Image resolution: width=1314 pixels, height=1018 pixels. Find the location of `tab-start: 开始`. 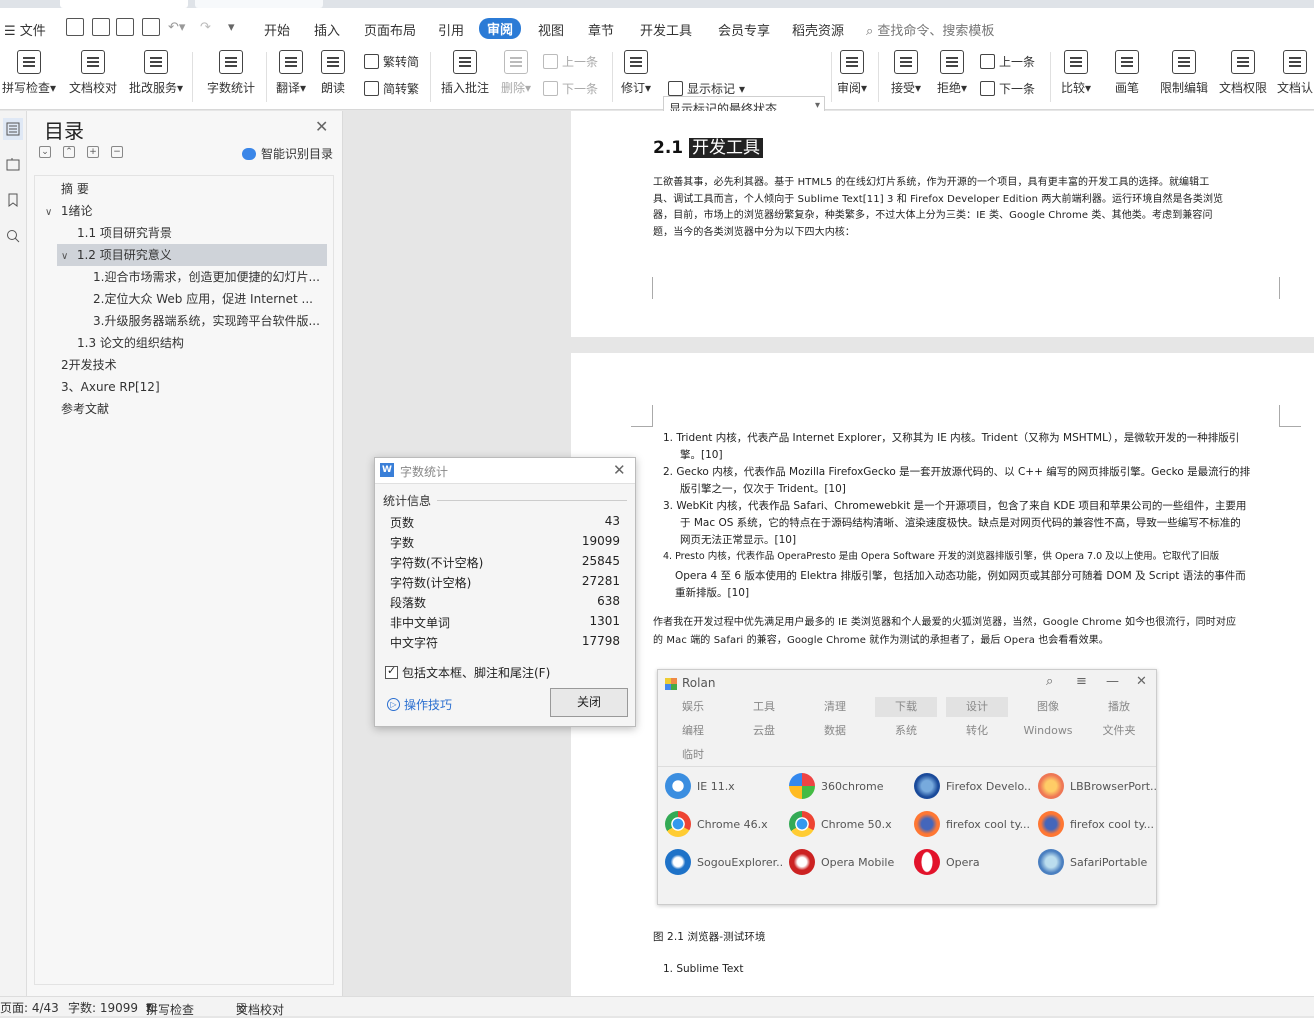

tab-start: 开始 is located at coordinates (277, 29).